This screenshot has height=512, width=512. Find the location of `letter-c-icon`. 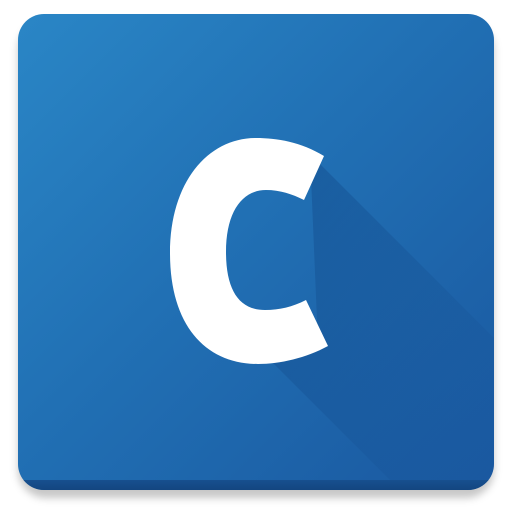

letter-c-icon is located at coordinates (249, 251).